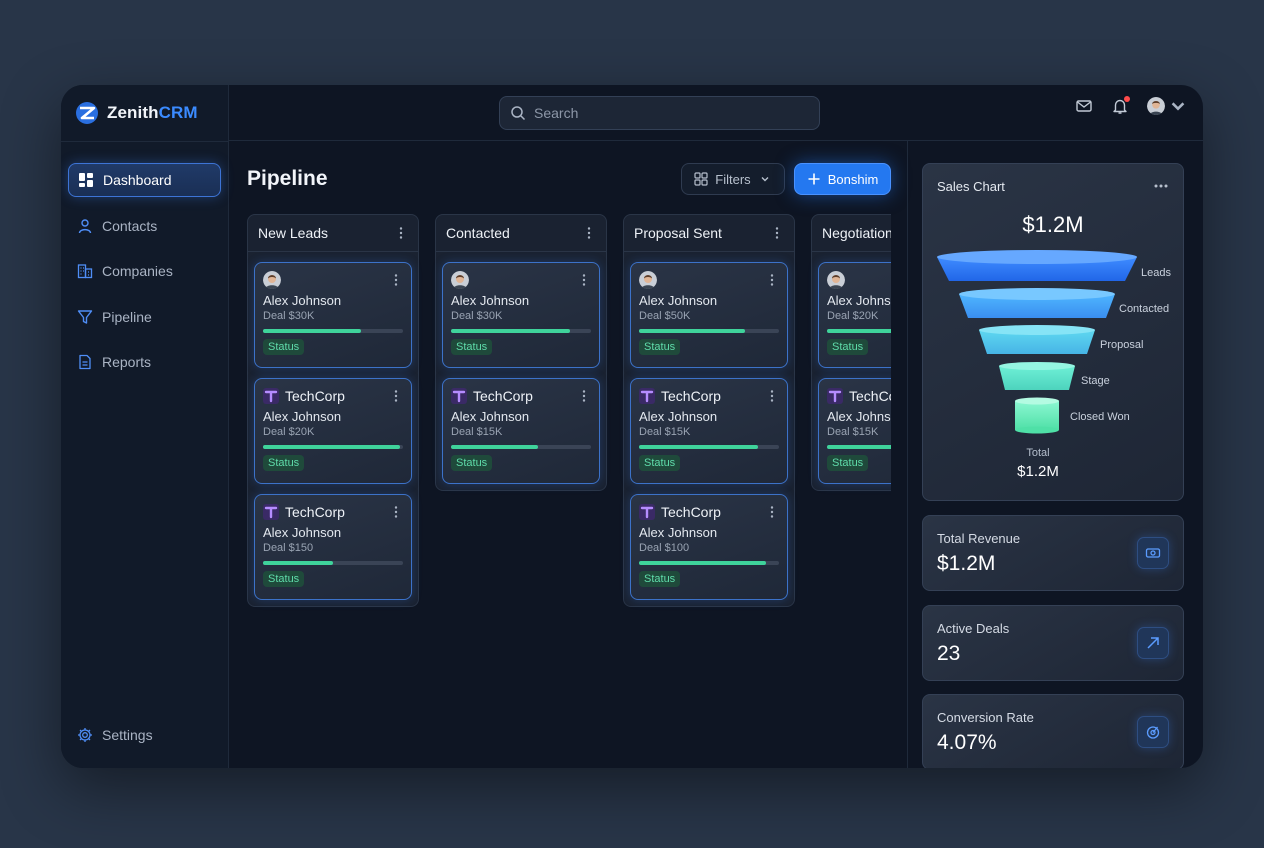  What do you see at coordinates (1053, 731) in the screenshot?
I see `stat-card-conversion-rate: Conversion Rate 4.07%` at bounding box center [1053, 731].